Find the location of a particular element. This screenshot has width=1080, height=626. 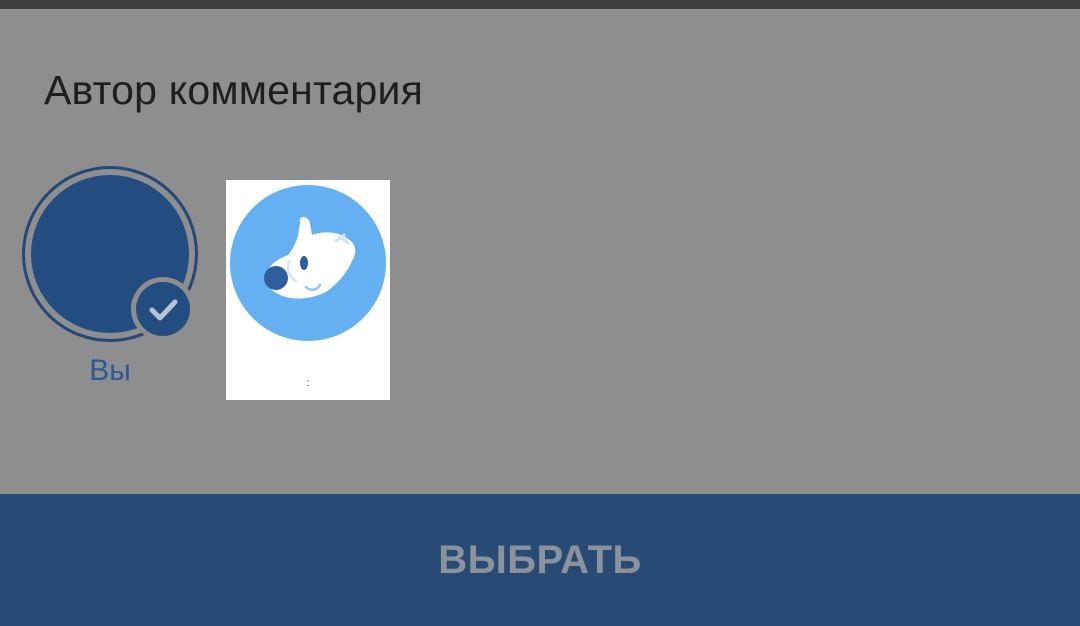

author-option-label: Вы is located at coordinates (110, 370).